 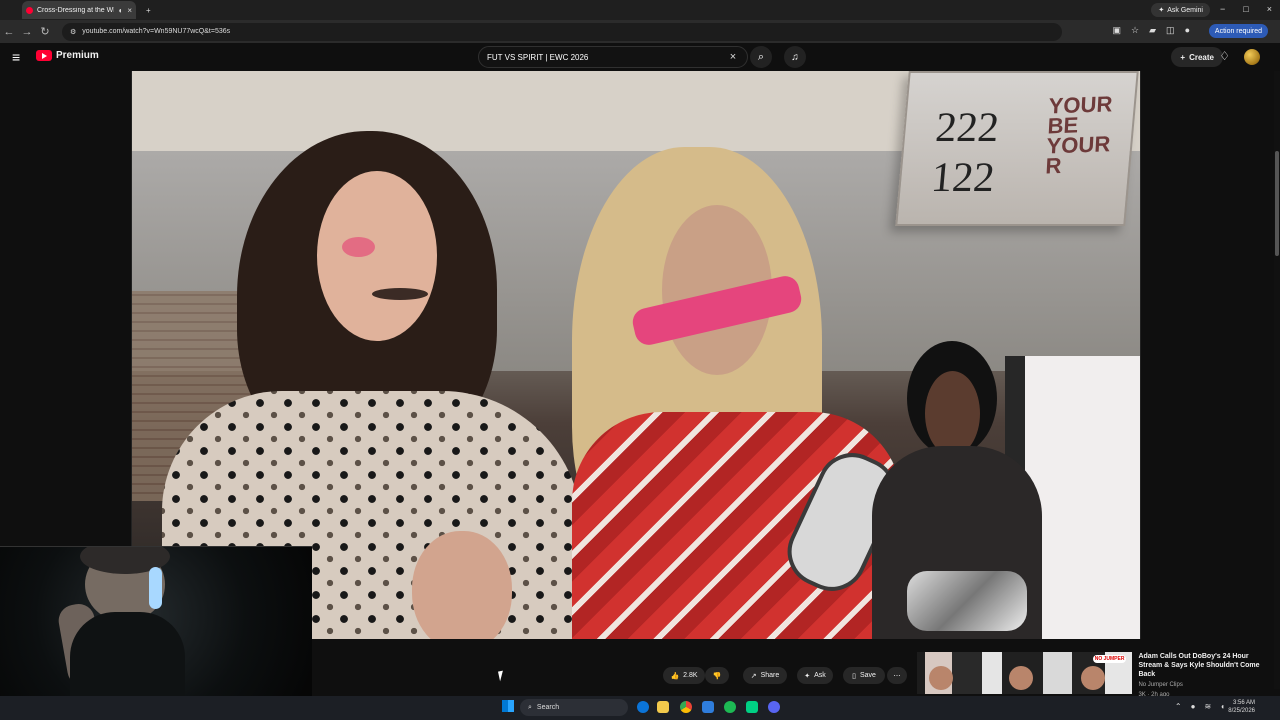 I want to click on thumbs-down-icon: 👎, so click(x=717, y=676).